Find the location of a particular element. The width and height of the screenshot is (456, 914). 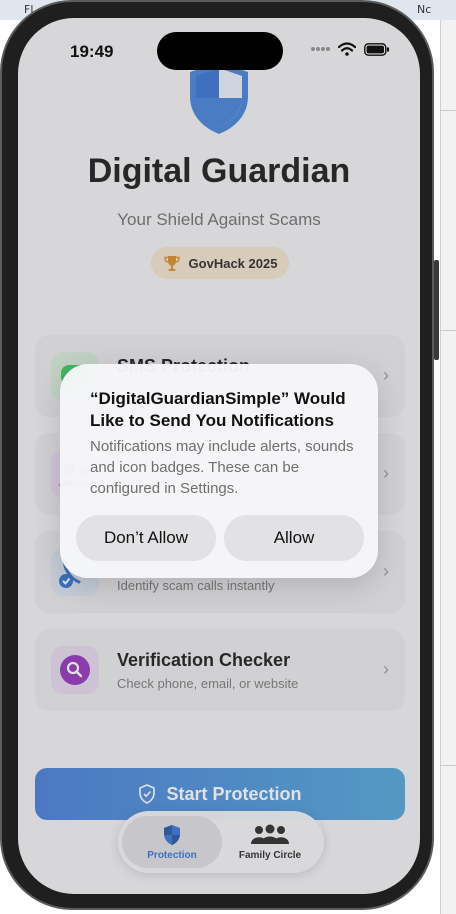

desktop-tab-right: Nc is located at coordinates (424, 9).